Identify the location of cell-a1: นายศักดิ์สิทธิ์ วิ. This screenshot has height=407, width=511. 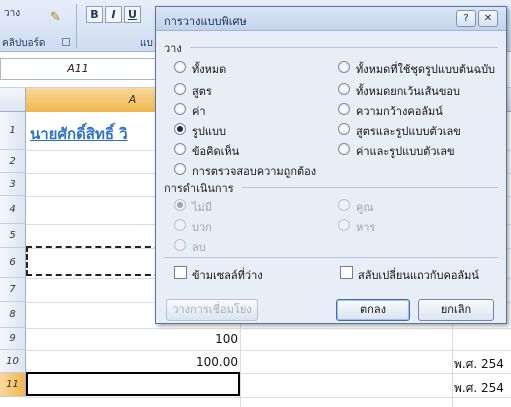
(79, 134).